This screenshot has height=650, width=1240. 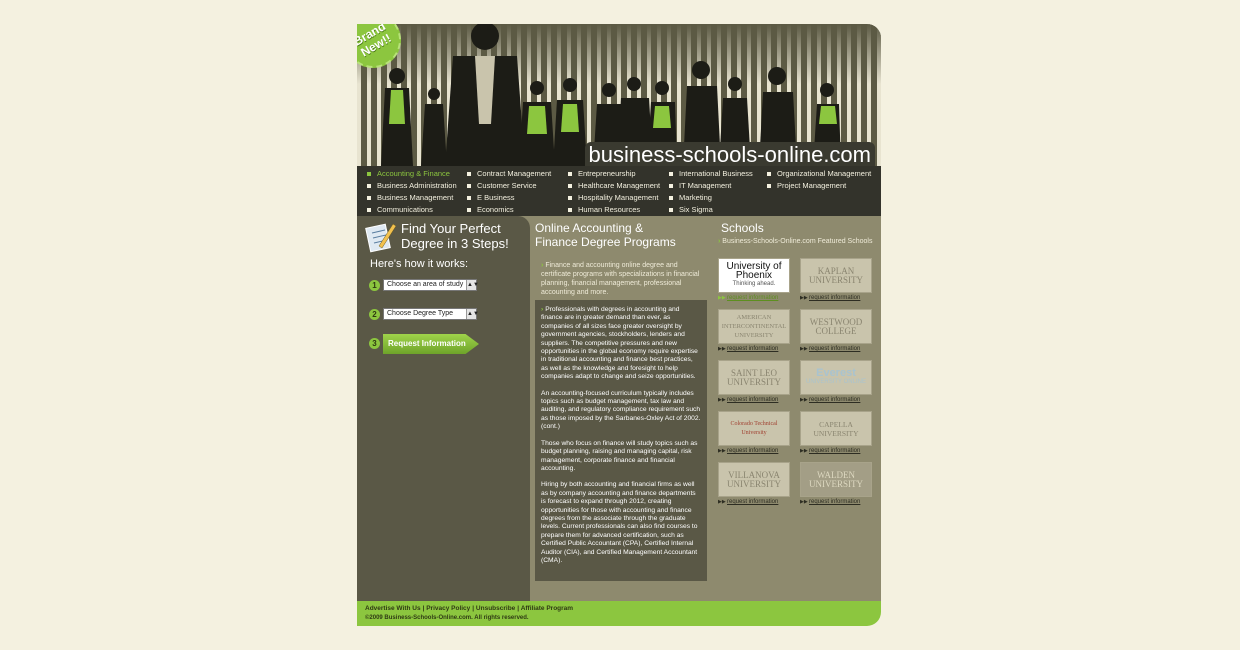 What do you see at coordinates (381, 238) in the screenshot?
I see `notepad-pencil-icon` at bounding box center [381, 238].